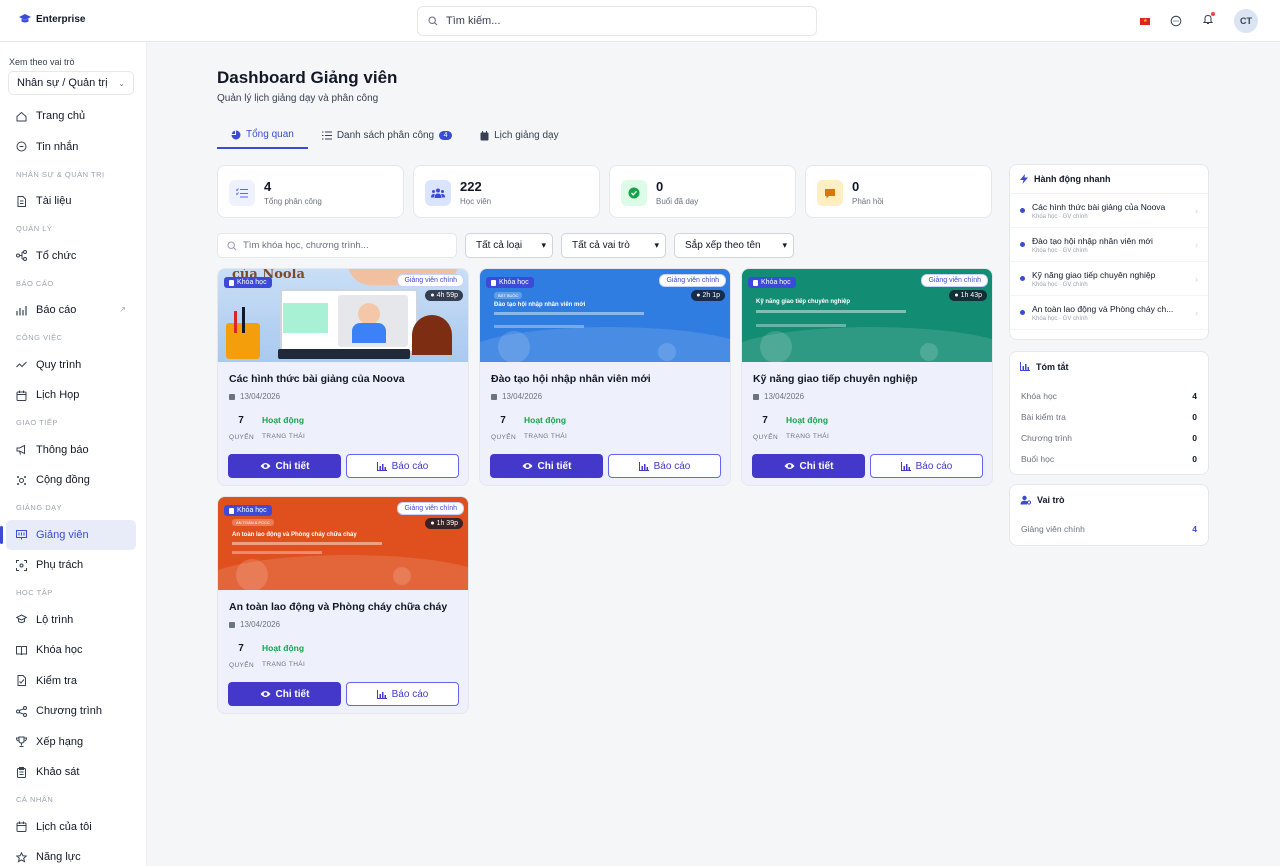 Image resolution: width=1280 pixels, height=866 pixels. I want to click on sidebar-item-xep-hang: Xếp hạng, so click(71, 742).